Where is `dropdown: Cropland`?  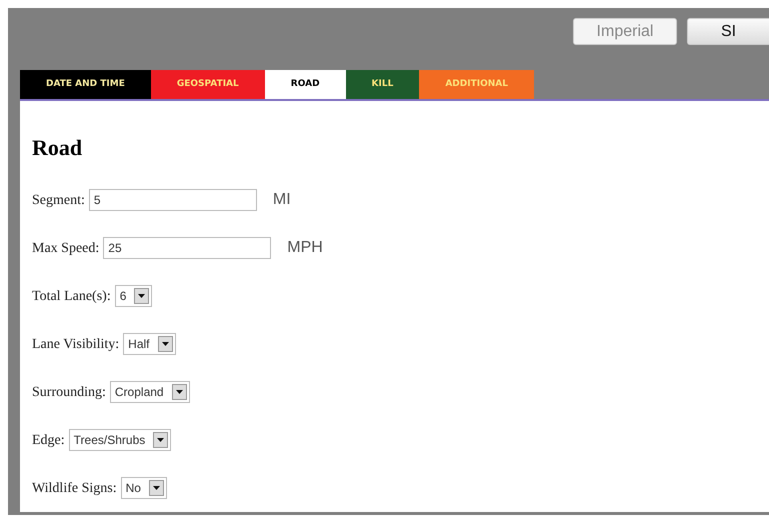
dropdown: Cropland is located at coordinates (150, 392).